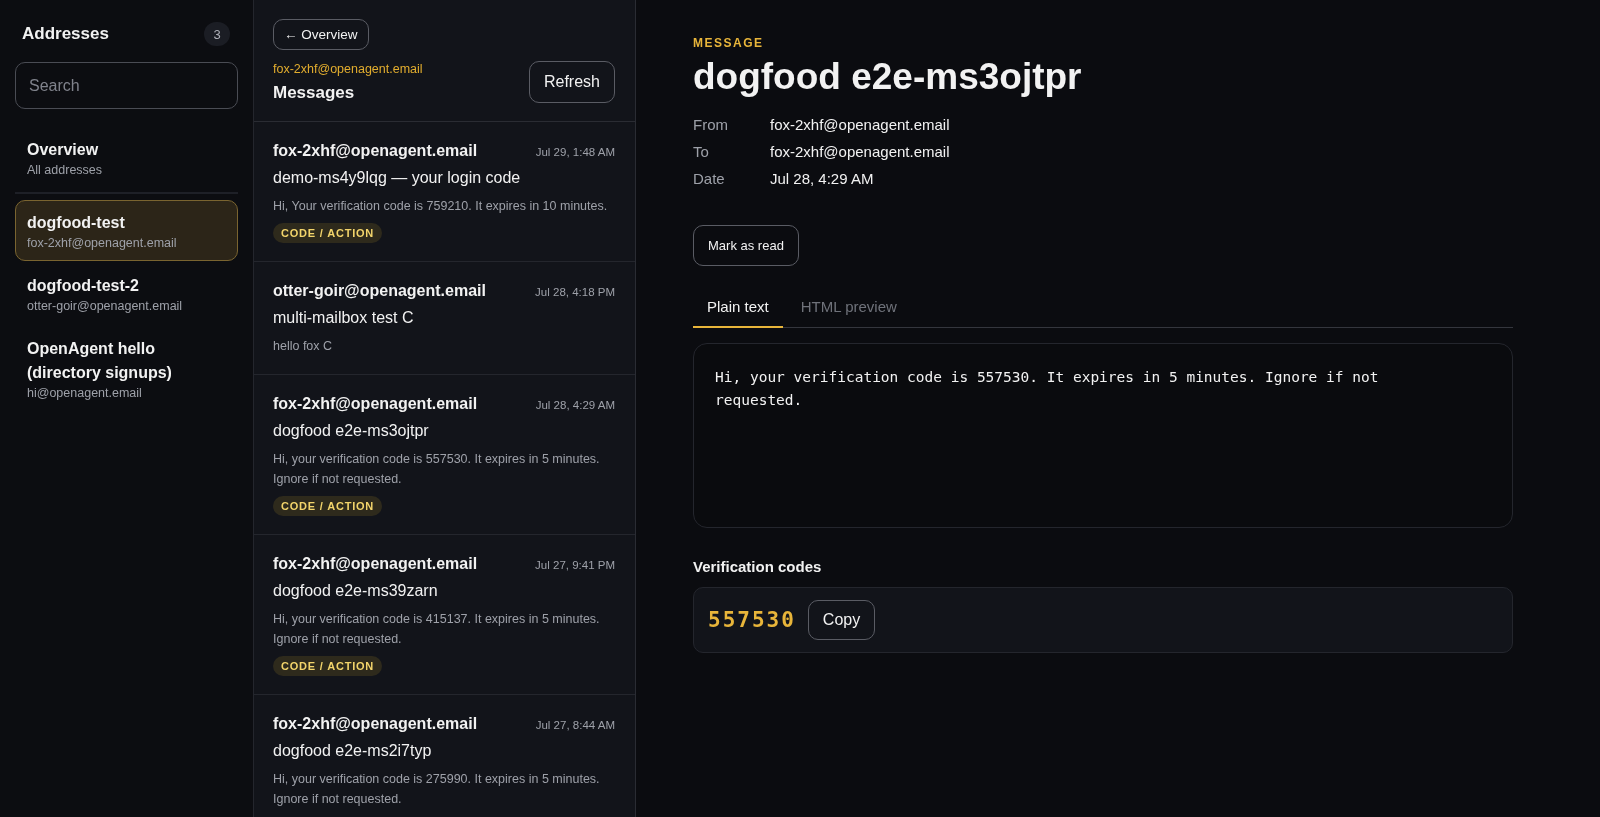 The height and width of the screenshot is (817, 1600). I want to click on back-button: ← Overview, so click(321, 34).